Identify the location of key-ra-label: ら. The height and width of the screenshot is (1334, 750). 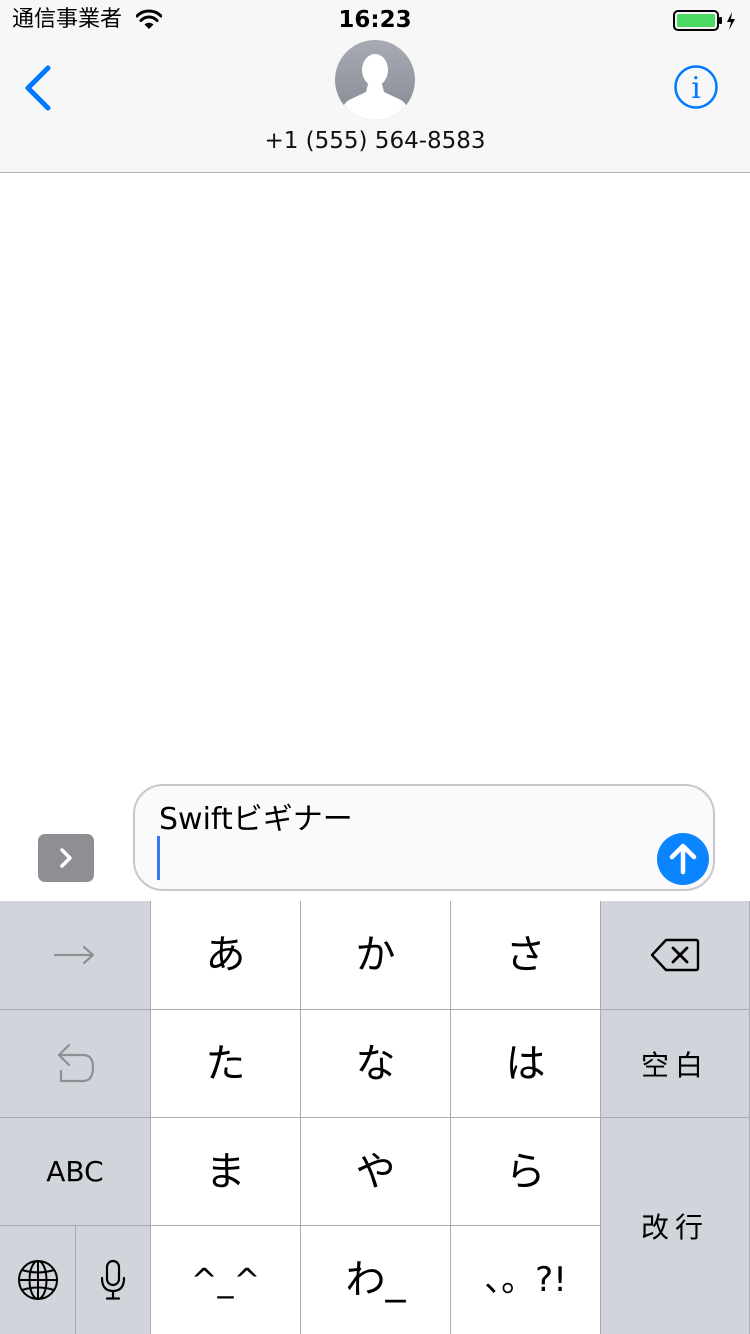
(525, 1171).